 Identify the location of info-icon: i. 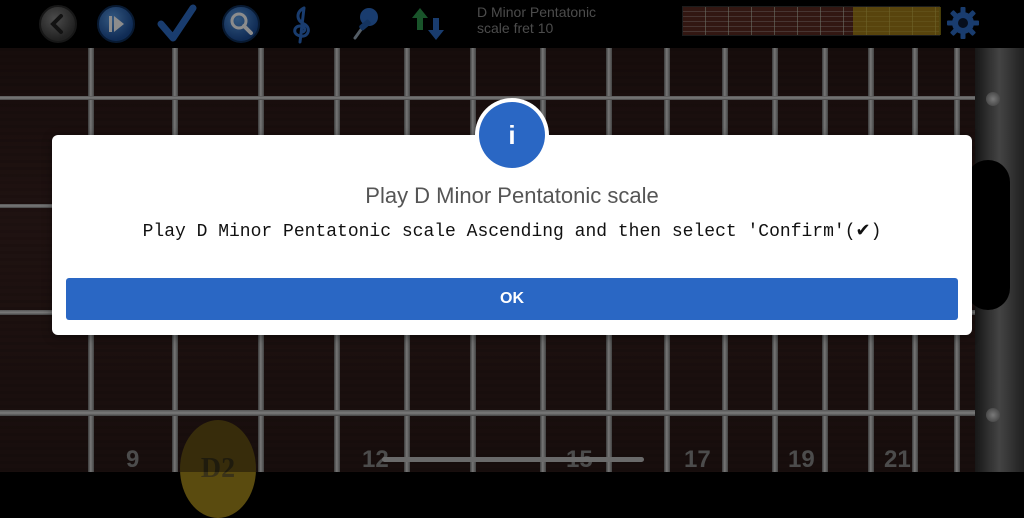
(512, 135).